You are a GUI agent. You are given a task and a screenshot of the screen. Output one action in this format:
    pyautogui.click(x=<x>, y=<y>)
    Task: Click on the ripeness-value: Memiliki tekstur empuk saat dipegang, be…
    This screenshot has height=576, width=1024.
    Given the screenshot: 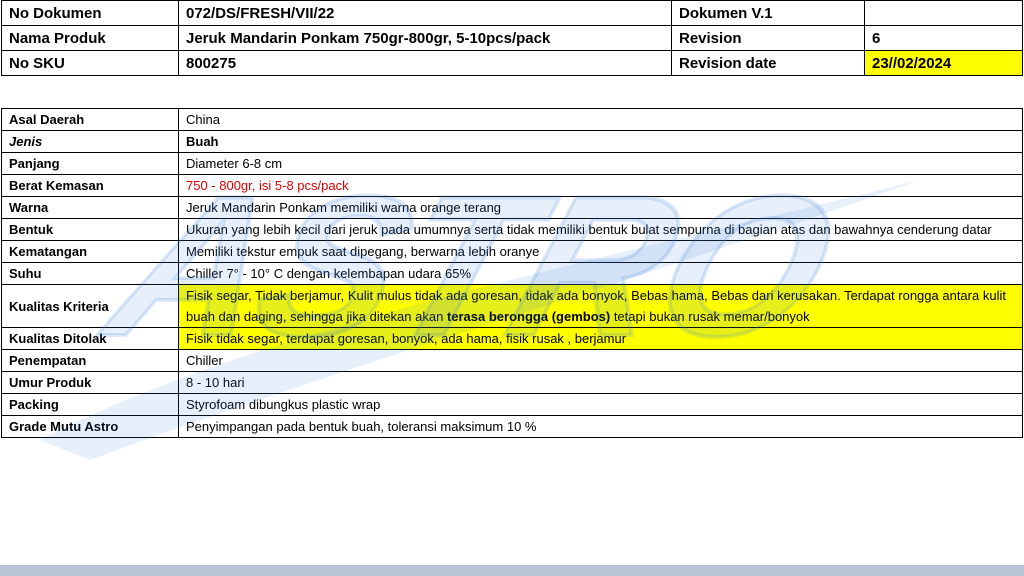 What is the action you would take?
    pyautogui.click(x=600, y=251)
    